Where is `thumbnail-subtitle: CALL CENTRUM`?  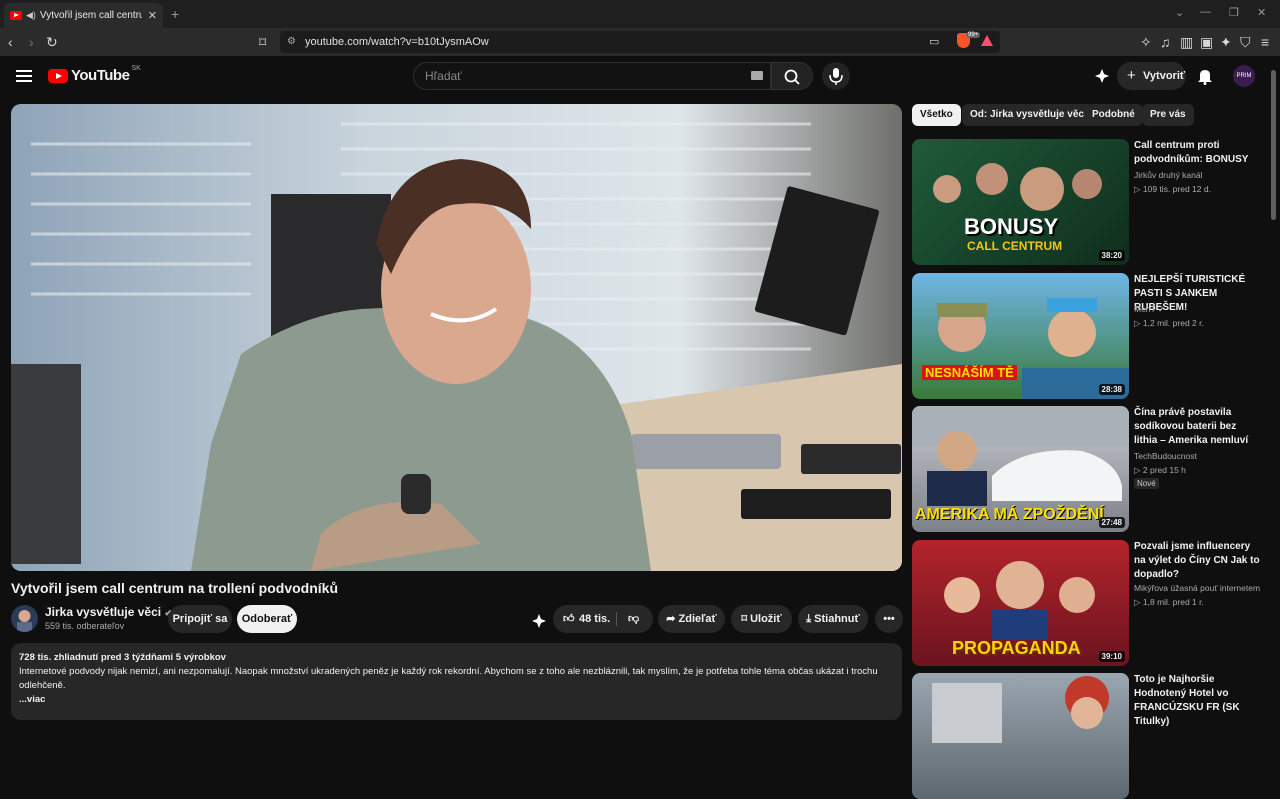
thumbnail-subtitle: CALL CENTRUM is located at coordinates (1015, 246).